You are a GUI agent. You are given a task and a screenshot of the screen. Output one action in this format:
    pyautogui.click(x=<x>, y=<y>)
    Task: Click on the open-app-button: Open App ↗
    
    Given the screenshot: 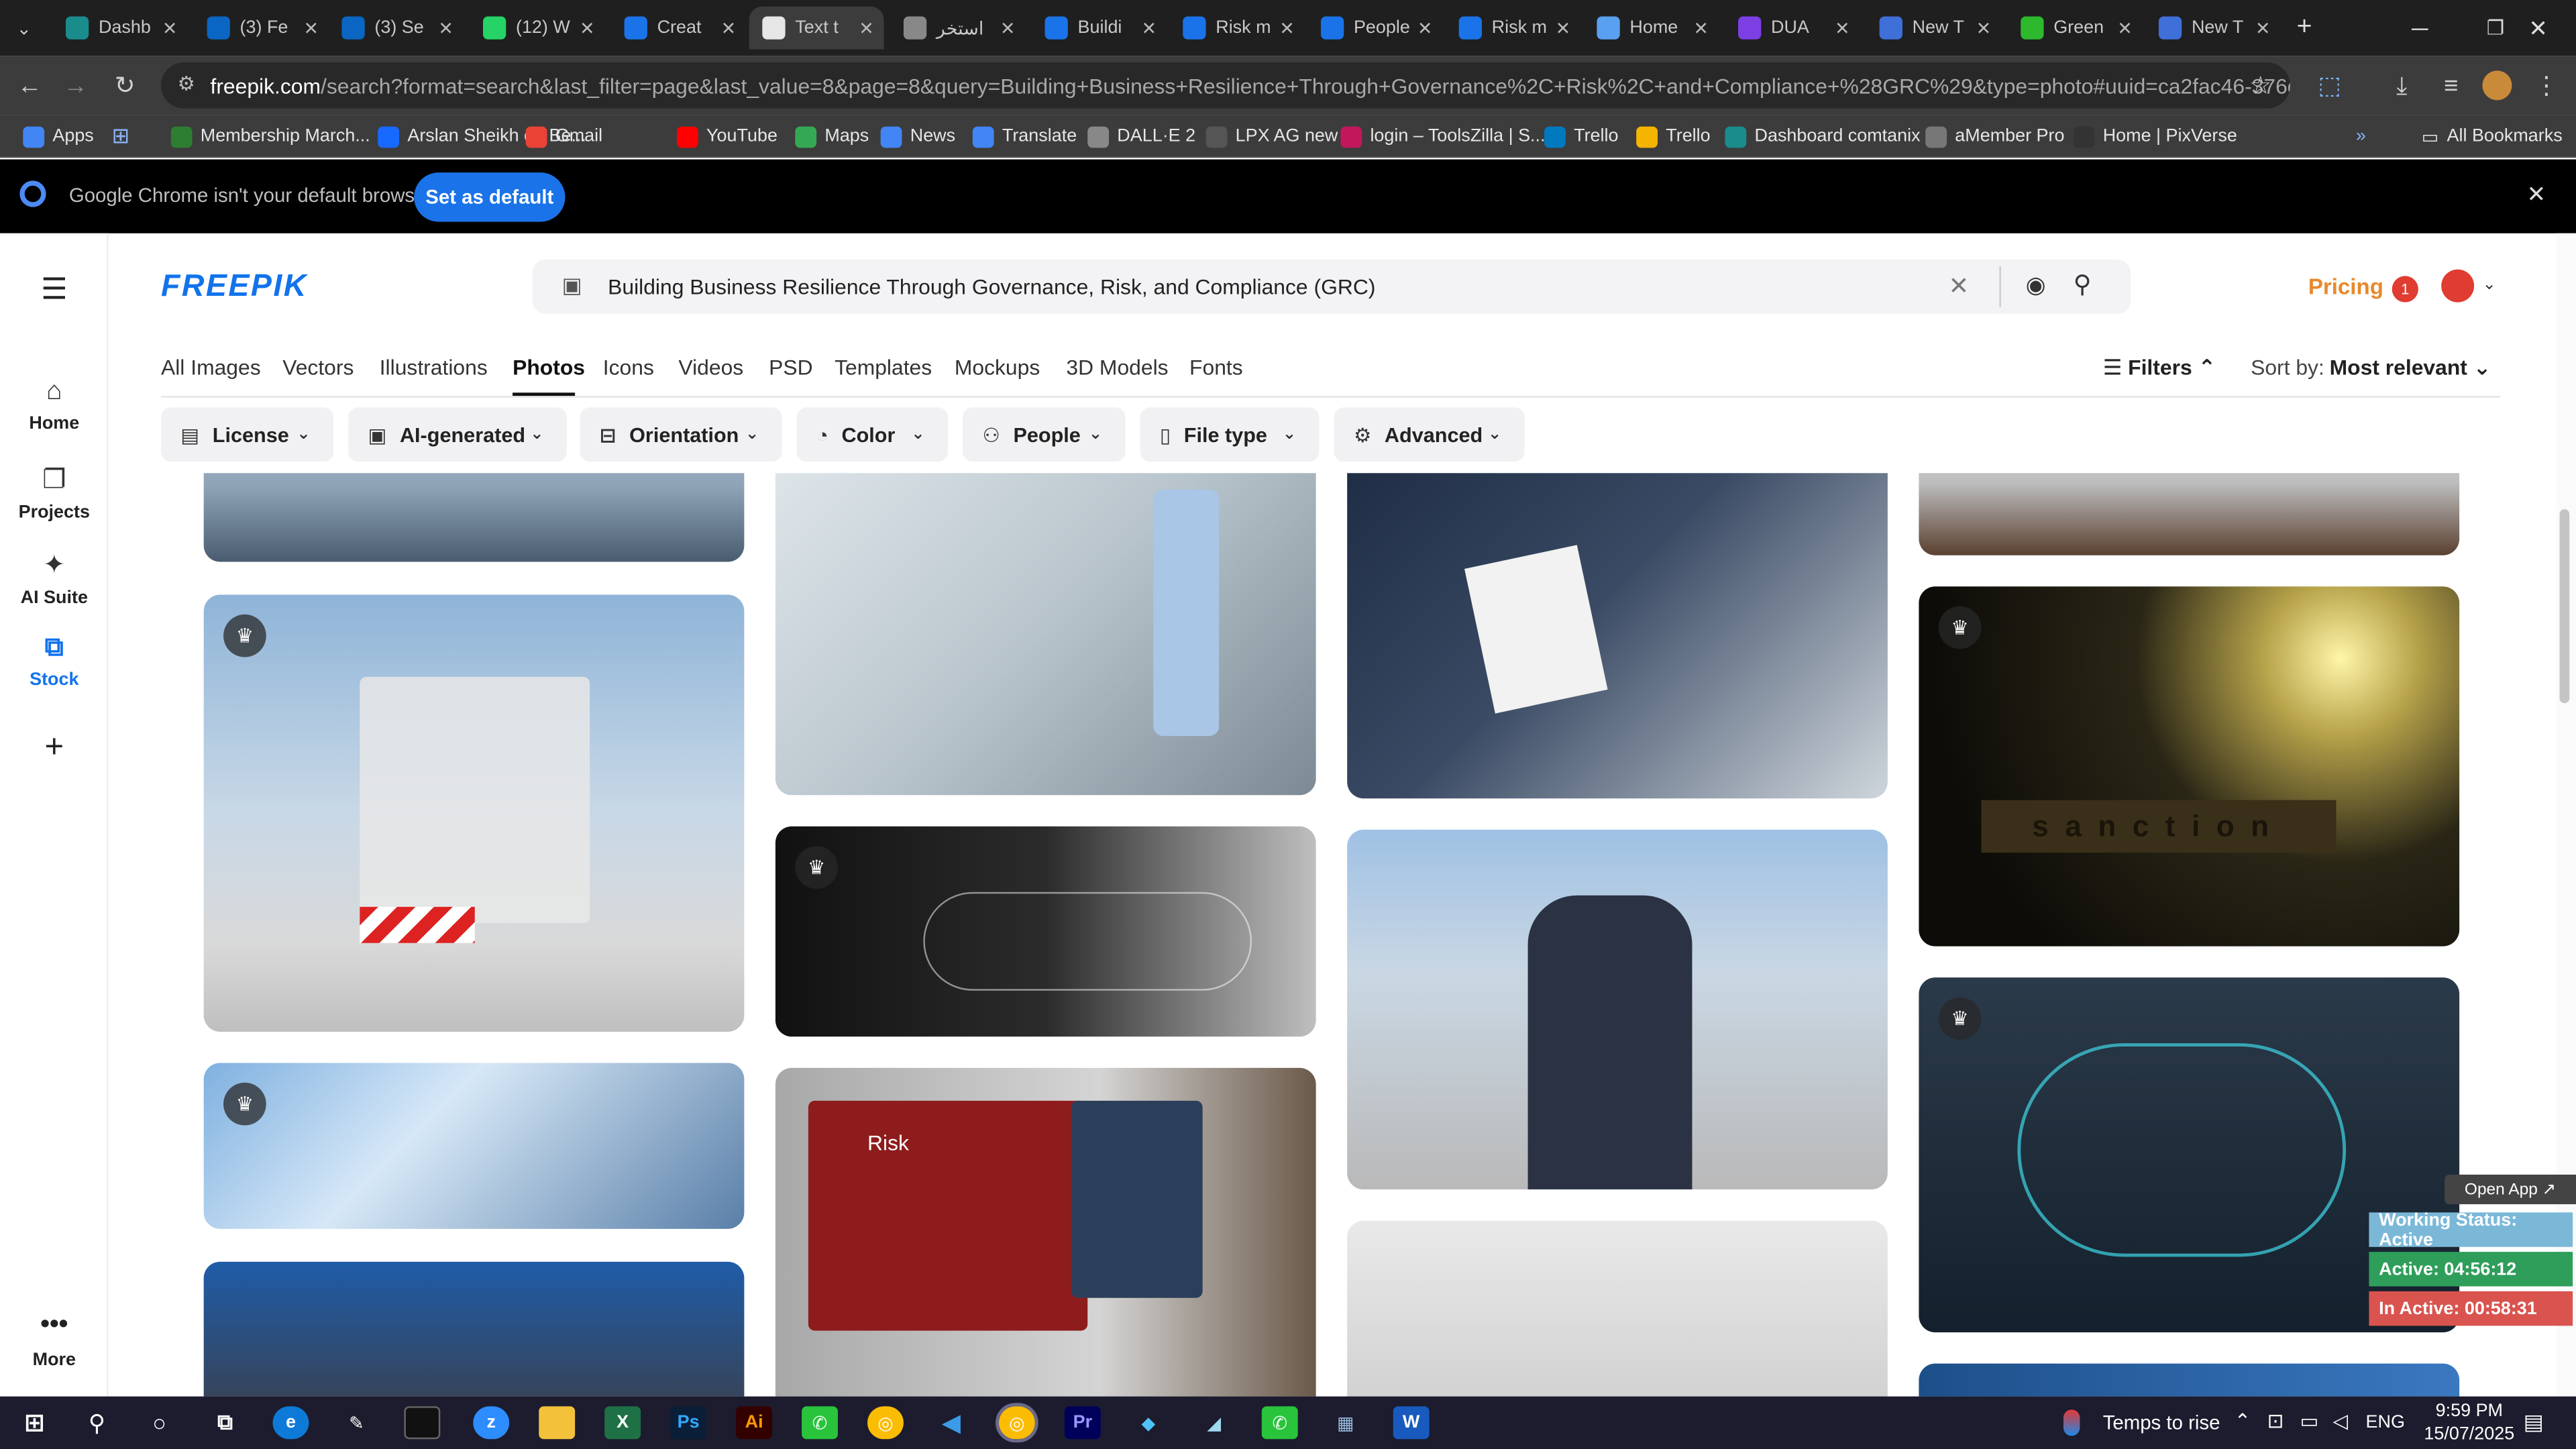 What is the action you would take?
    pyautogui.click(x=2510, y=1190)
    